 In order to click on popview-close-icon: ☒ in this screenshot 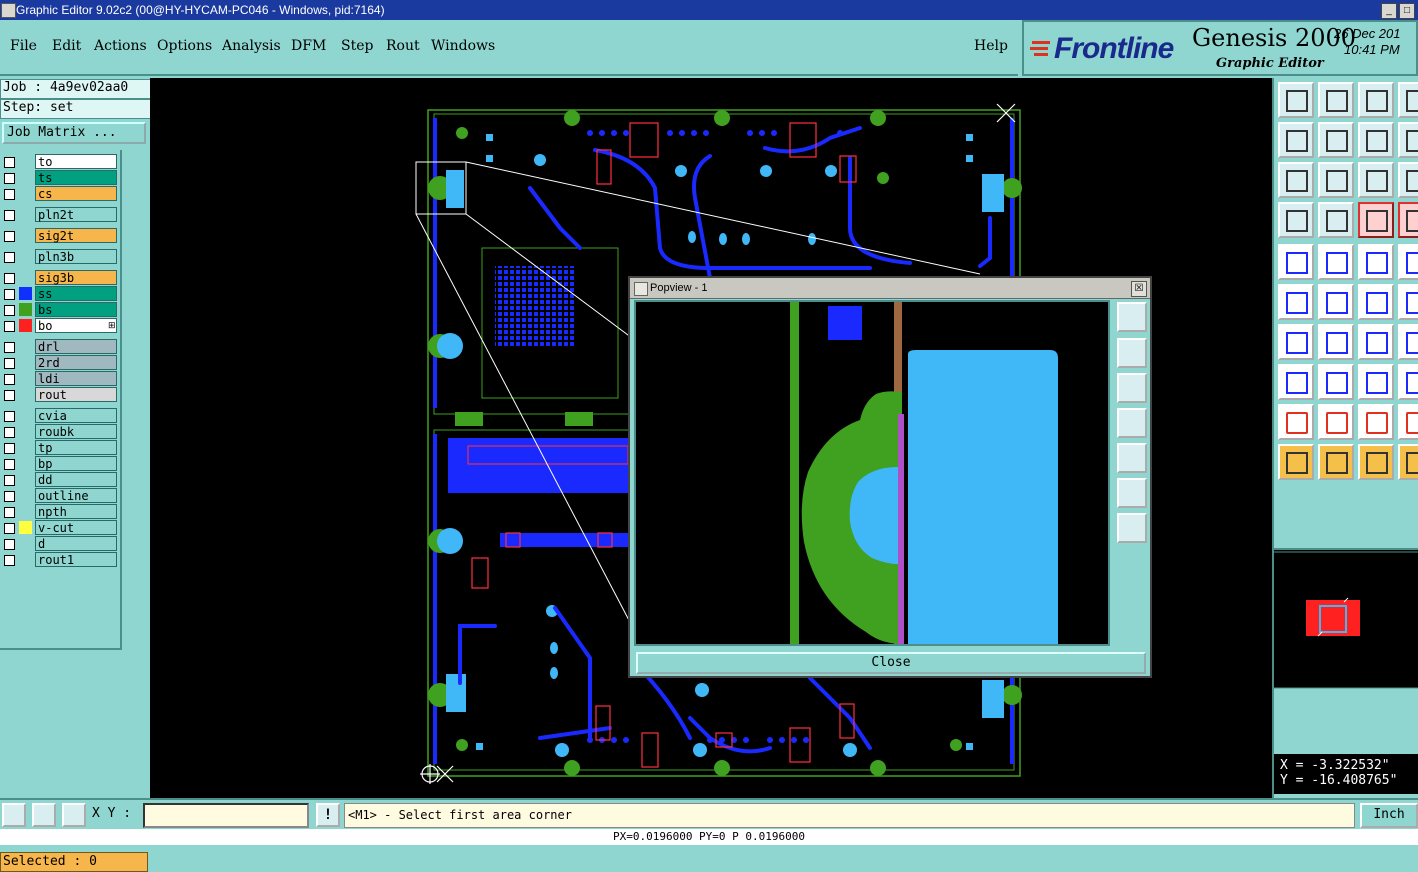, I will do `click(1139, 289)`.